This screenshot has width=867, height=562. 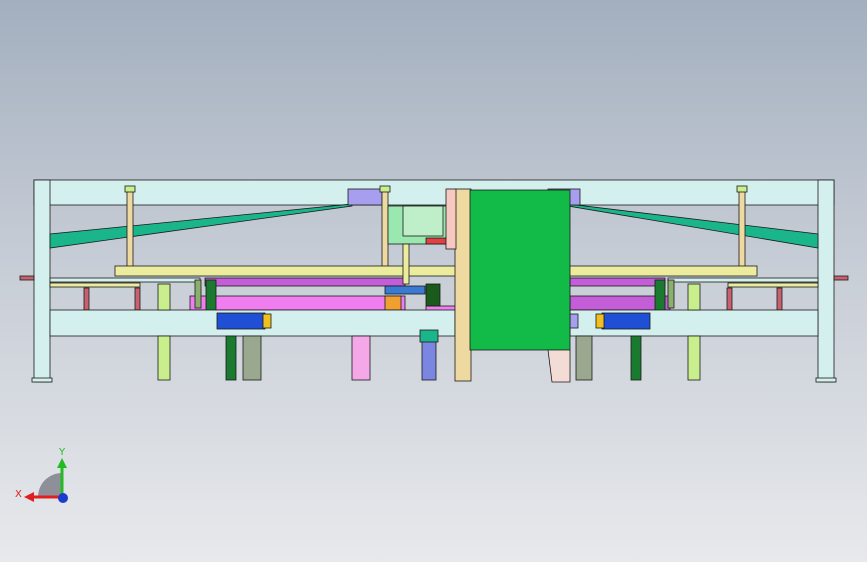 I want to click on side-arm-right-lower, so click(x=773, y=285).